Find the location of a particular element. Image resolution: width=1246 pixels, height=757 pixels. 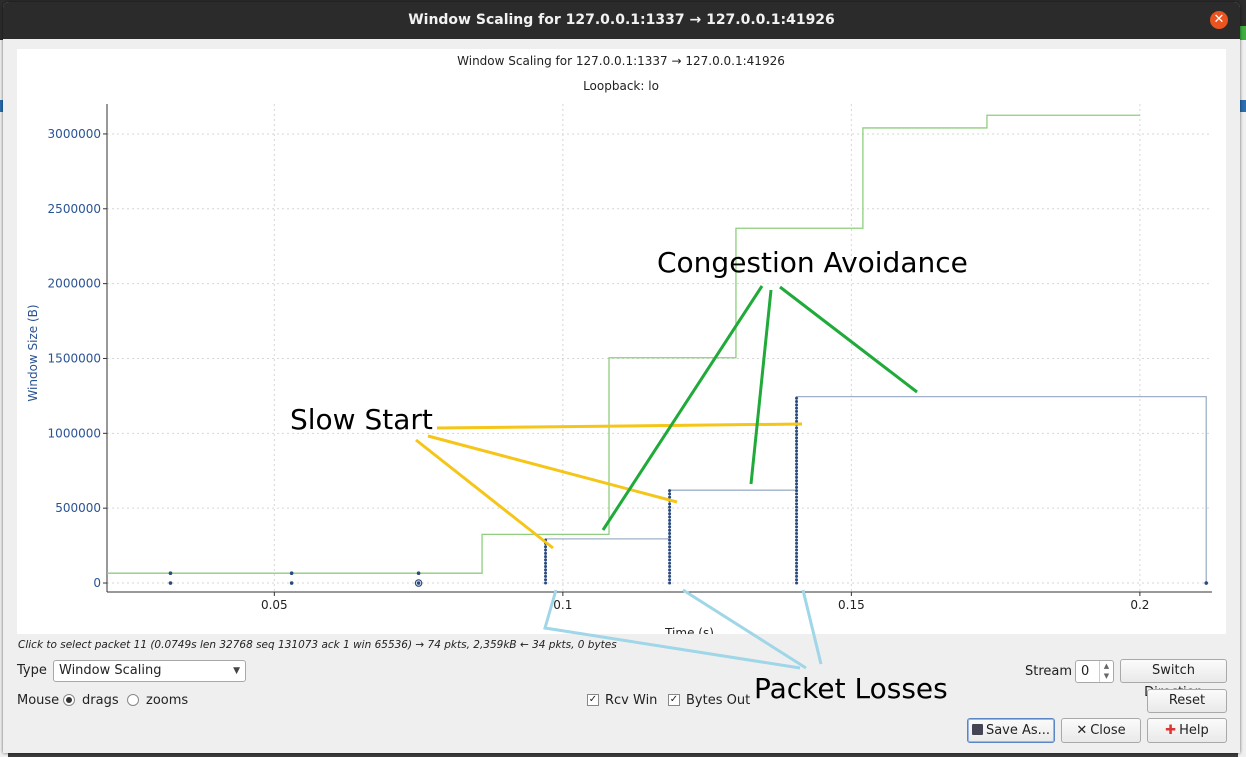

stream-spinbox: 0 ▲ ▼ is located at coordinates (1094, 671).